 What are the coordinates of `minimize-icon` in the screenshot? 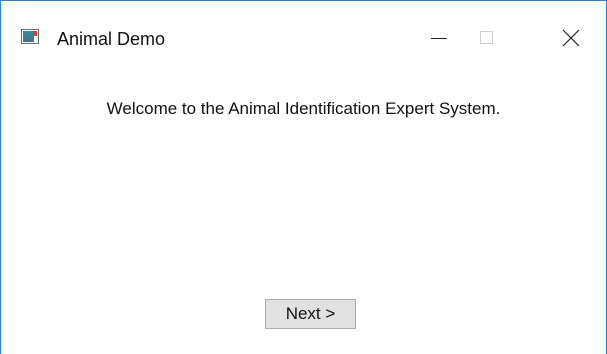 It's located at (439, 38).